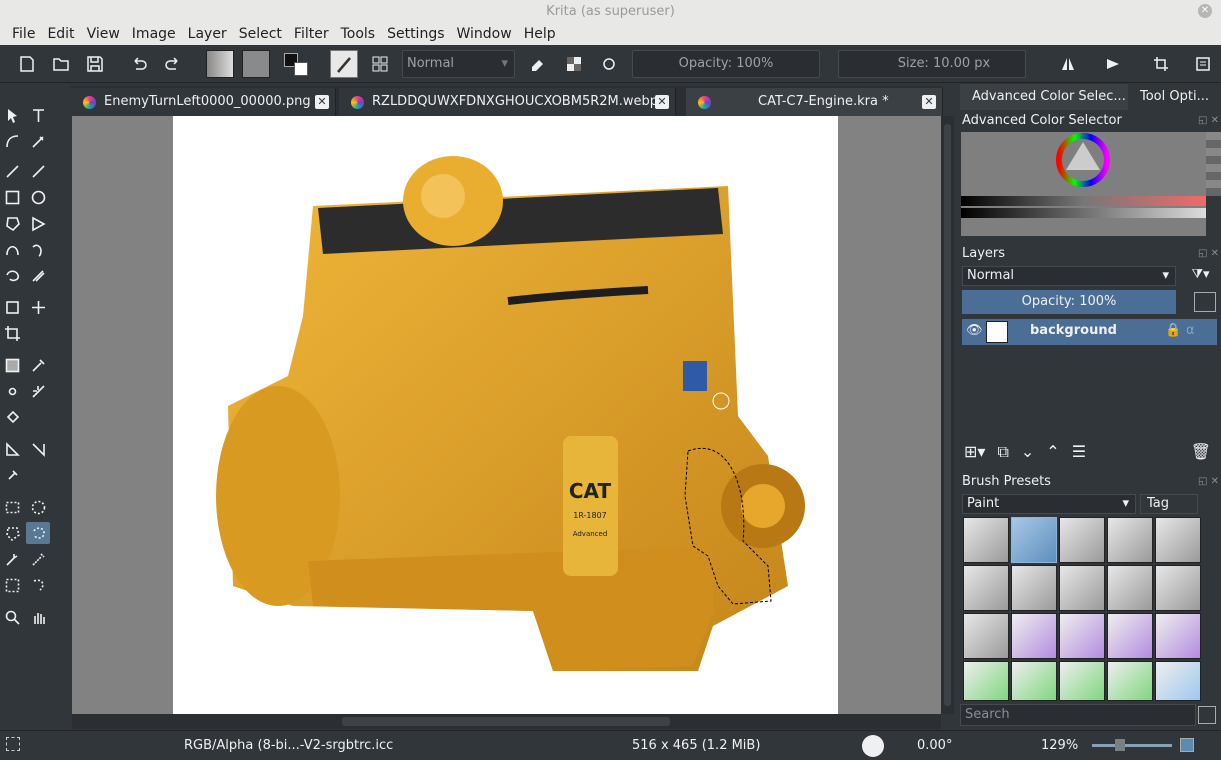 This screenshot has height=760, width=1221. What do you see at coordinates (38, 507) in the screenshot?
I see `elliptical-select-icon` at bounding box center [38, 507].